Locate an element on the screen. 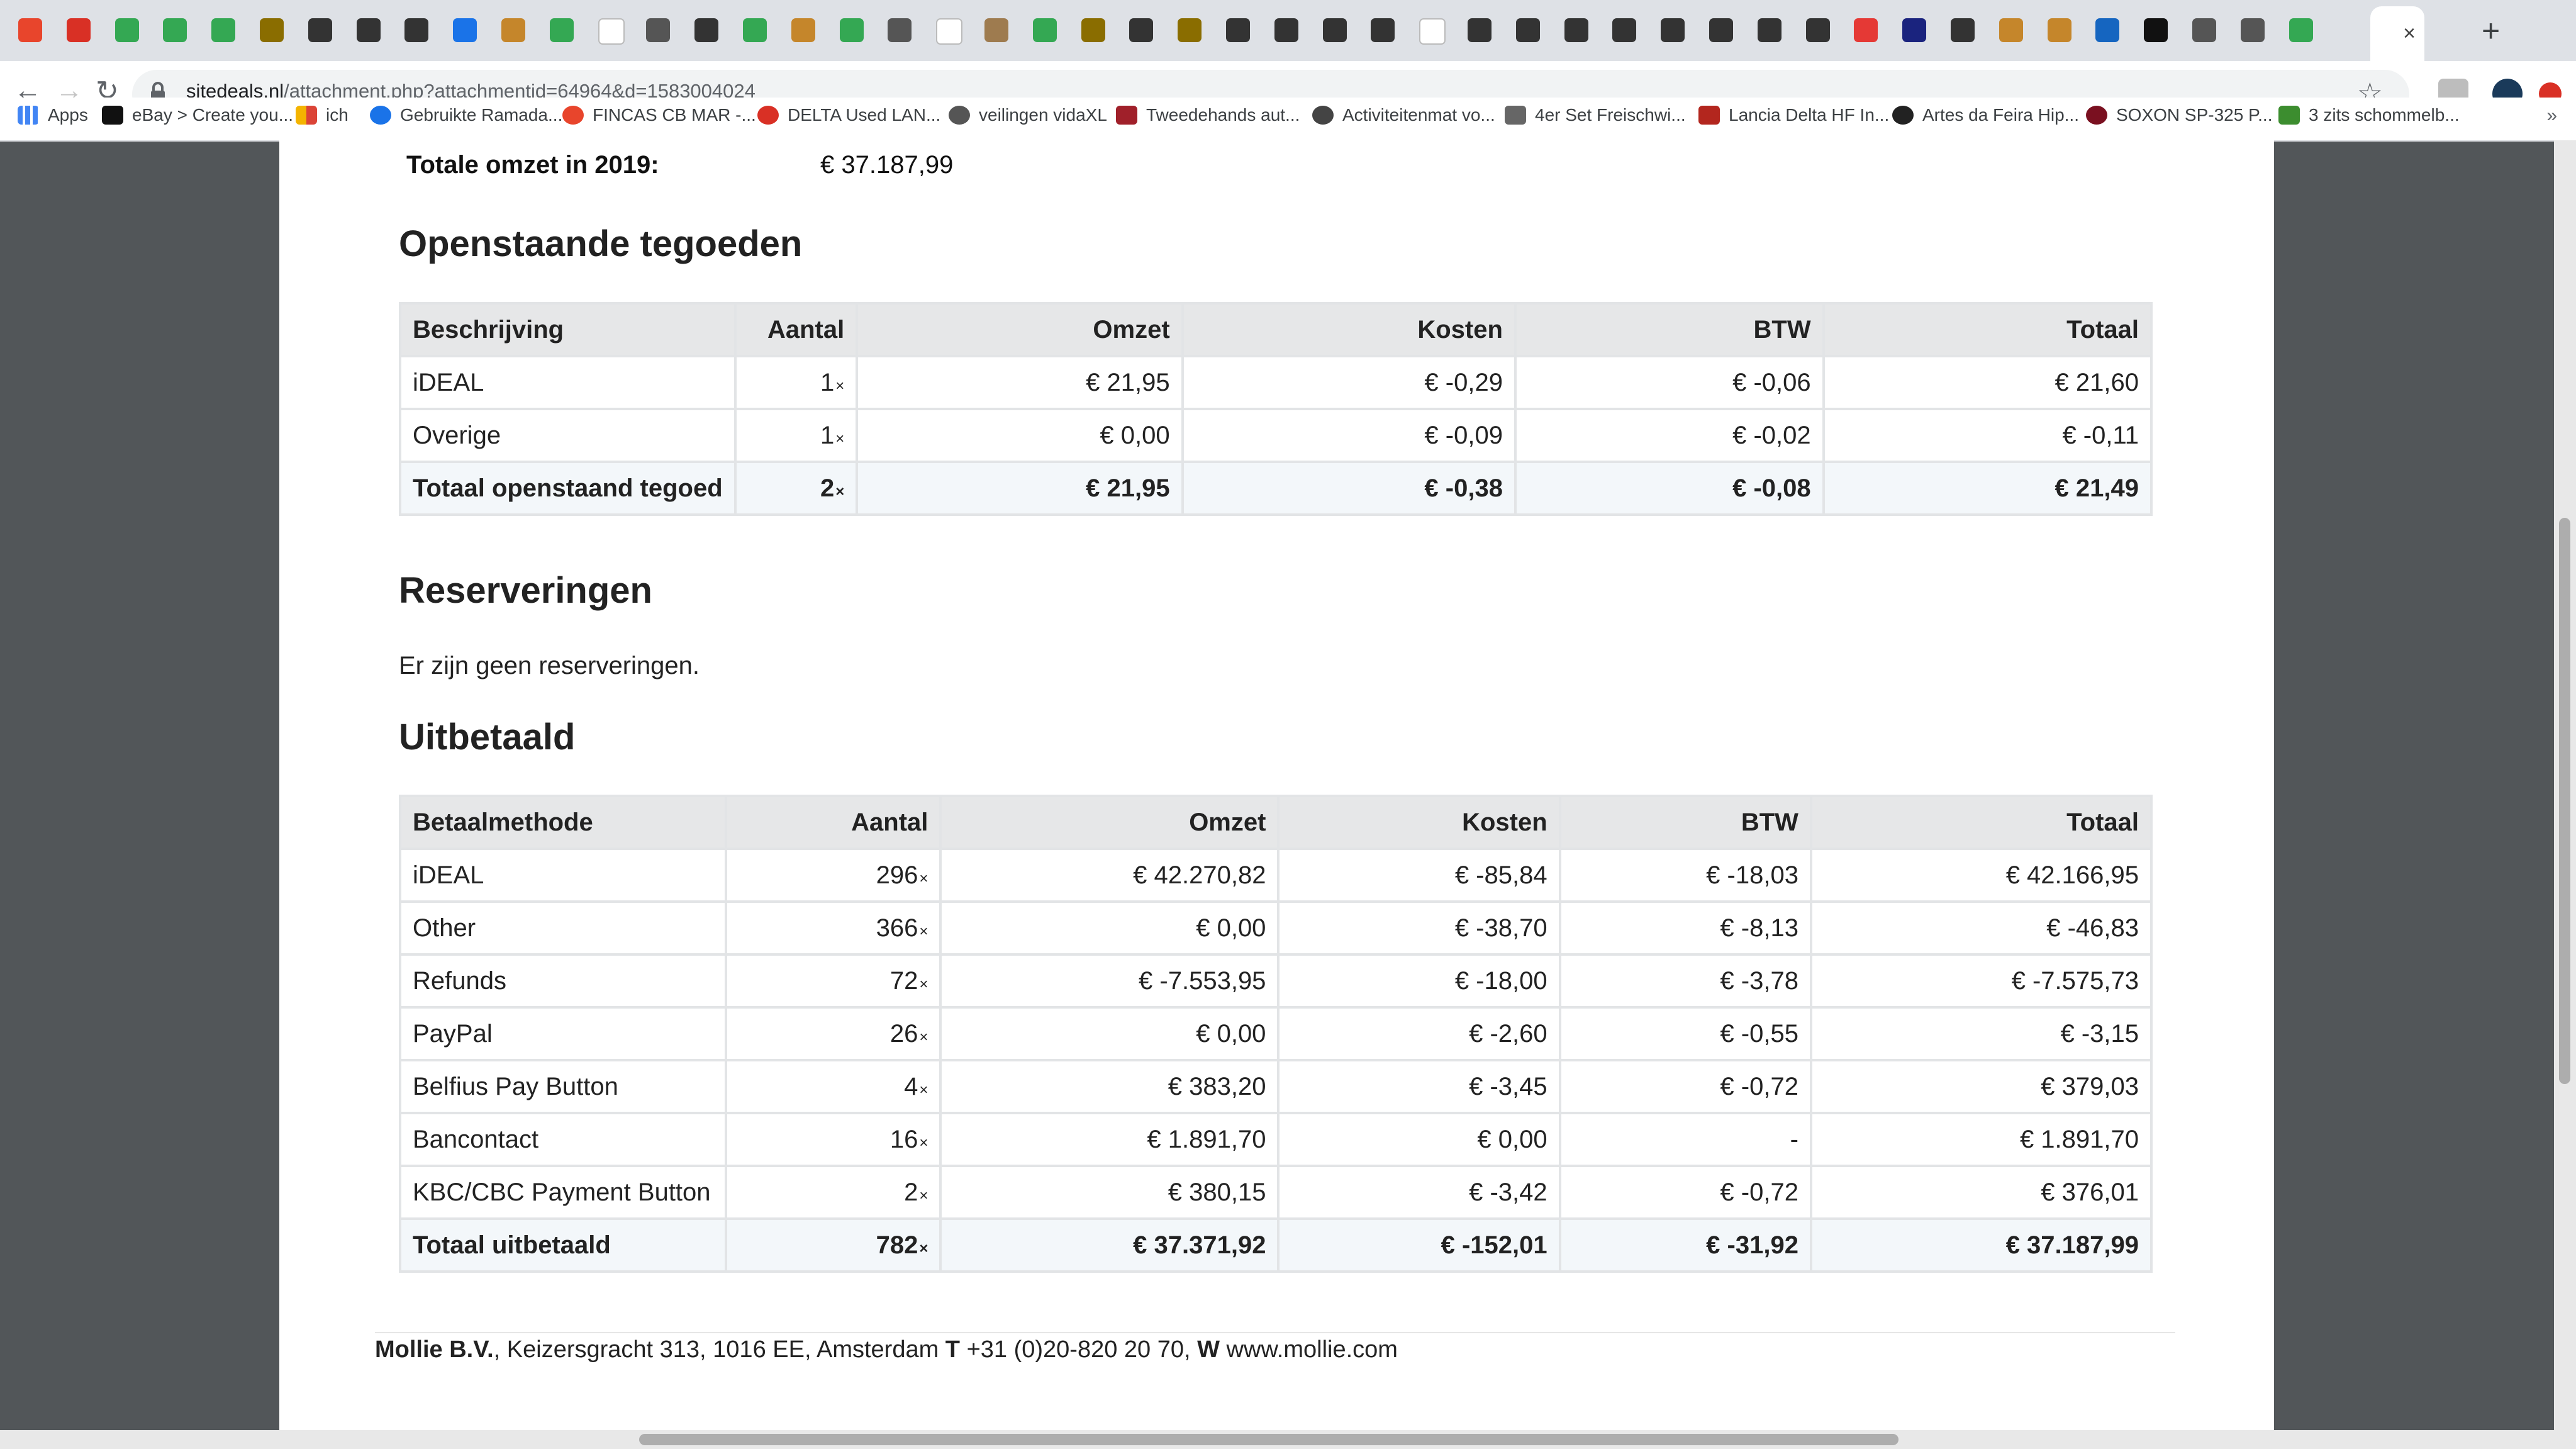 The height and width of the screenshot is (1449, 2576). footer-address: , Keizersgracht 313, 1016 EE, Amsterdam is located at coordinates (719, 1349).